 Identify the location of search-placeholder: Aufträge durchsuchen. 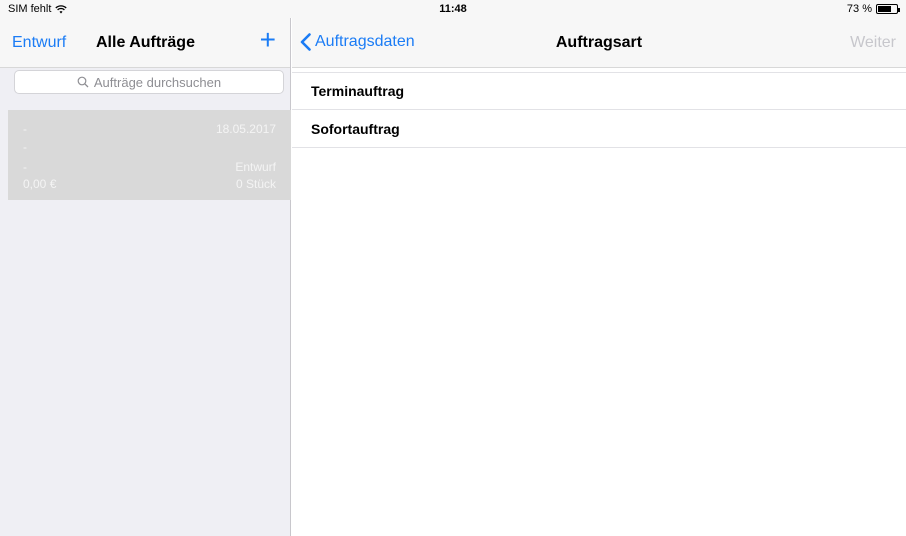
(157, 82).